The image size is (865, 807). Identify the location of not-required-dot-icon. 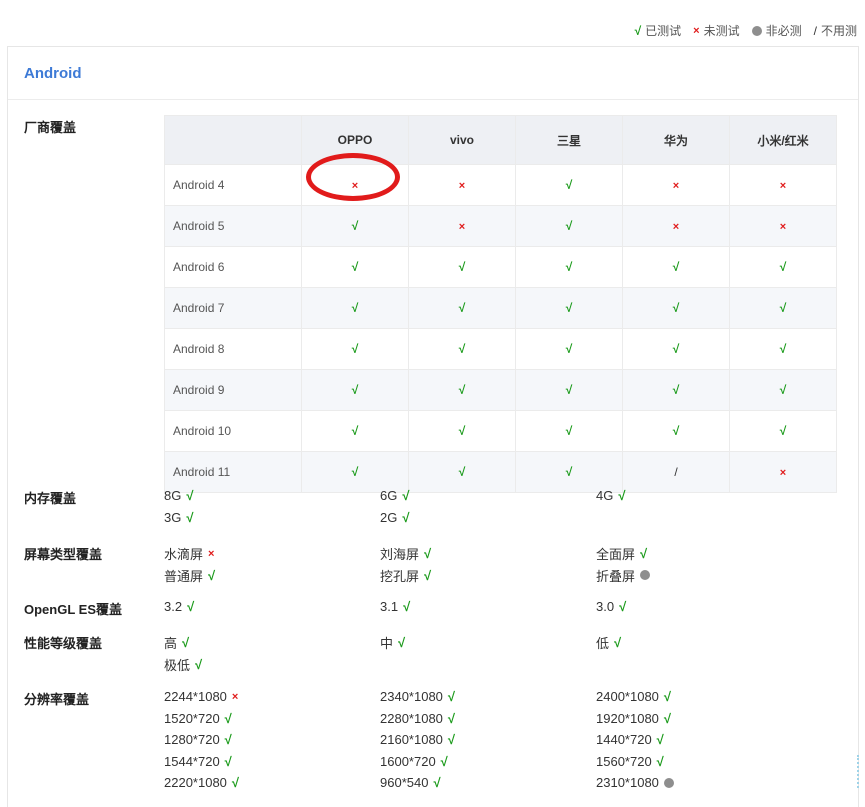
(668, 782).